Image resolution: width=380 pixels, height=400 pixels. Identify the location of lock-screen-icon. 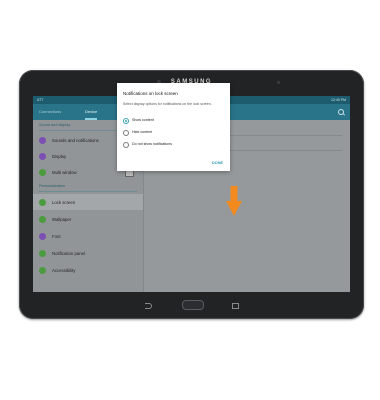
(42, 202).